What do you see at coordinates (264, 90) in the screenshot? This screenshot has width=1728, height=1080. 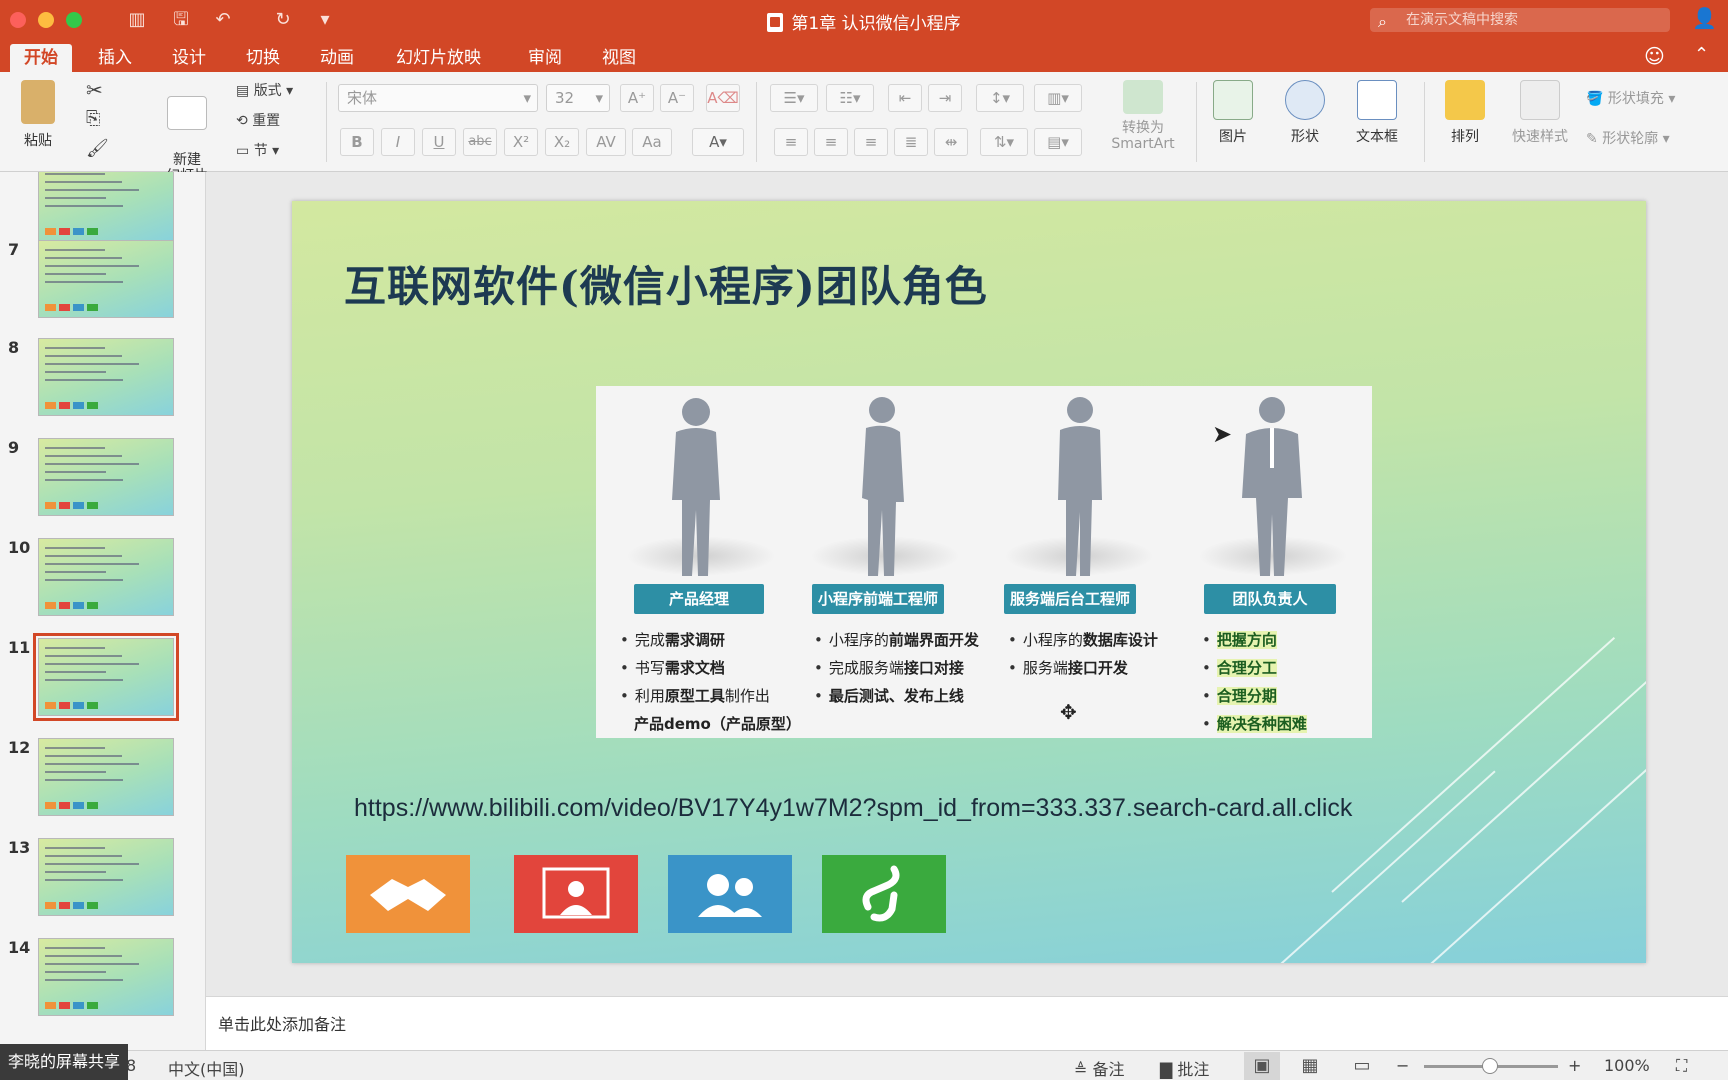 I see `layout-button: ▤ 版式 ▾` at bounding box center [264, 90].